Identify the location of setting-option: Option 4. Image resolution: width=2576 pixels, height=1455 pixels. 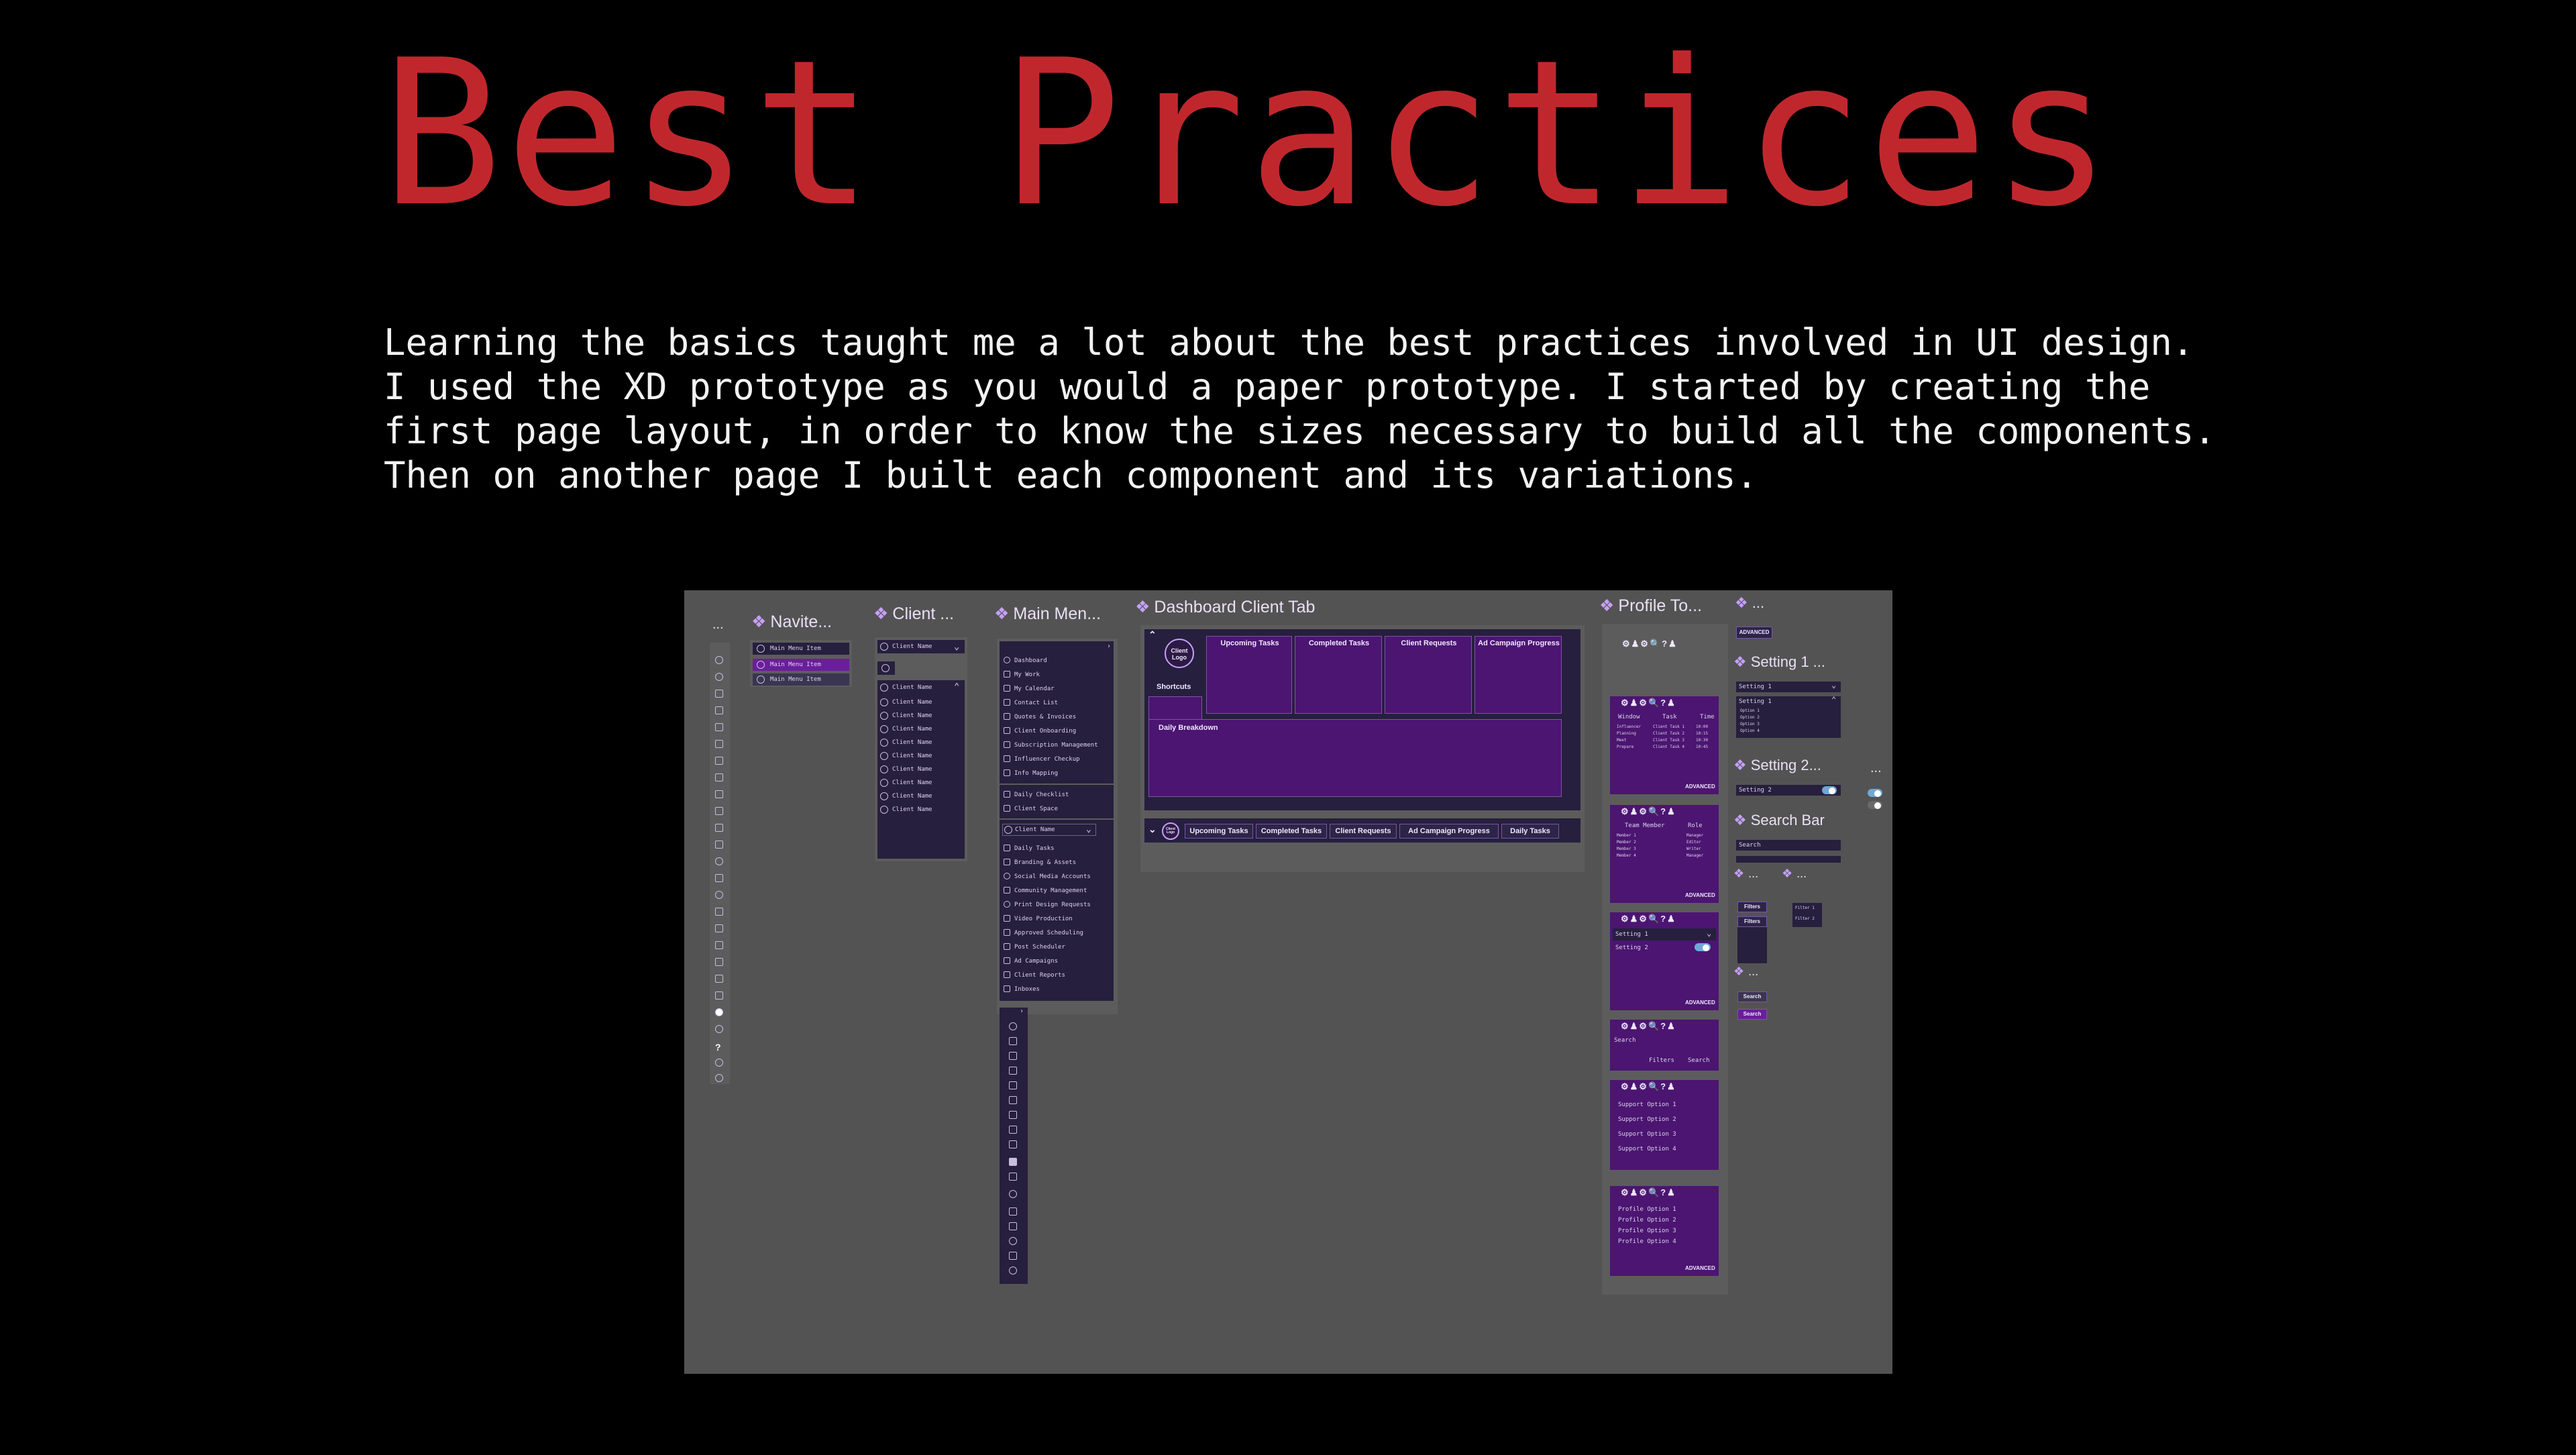
(1750, 731).